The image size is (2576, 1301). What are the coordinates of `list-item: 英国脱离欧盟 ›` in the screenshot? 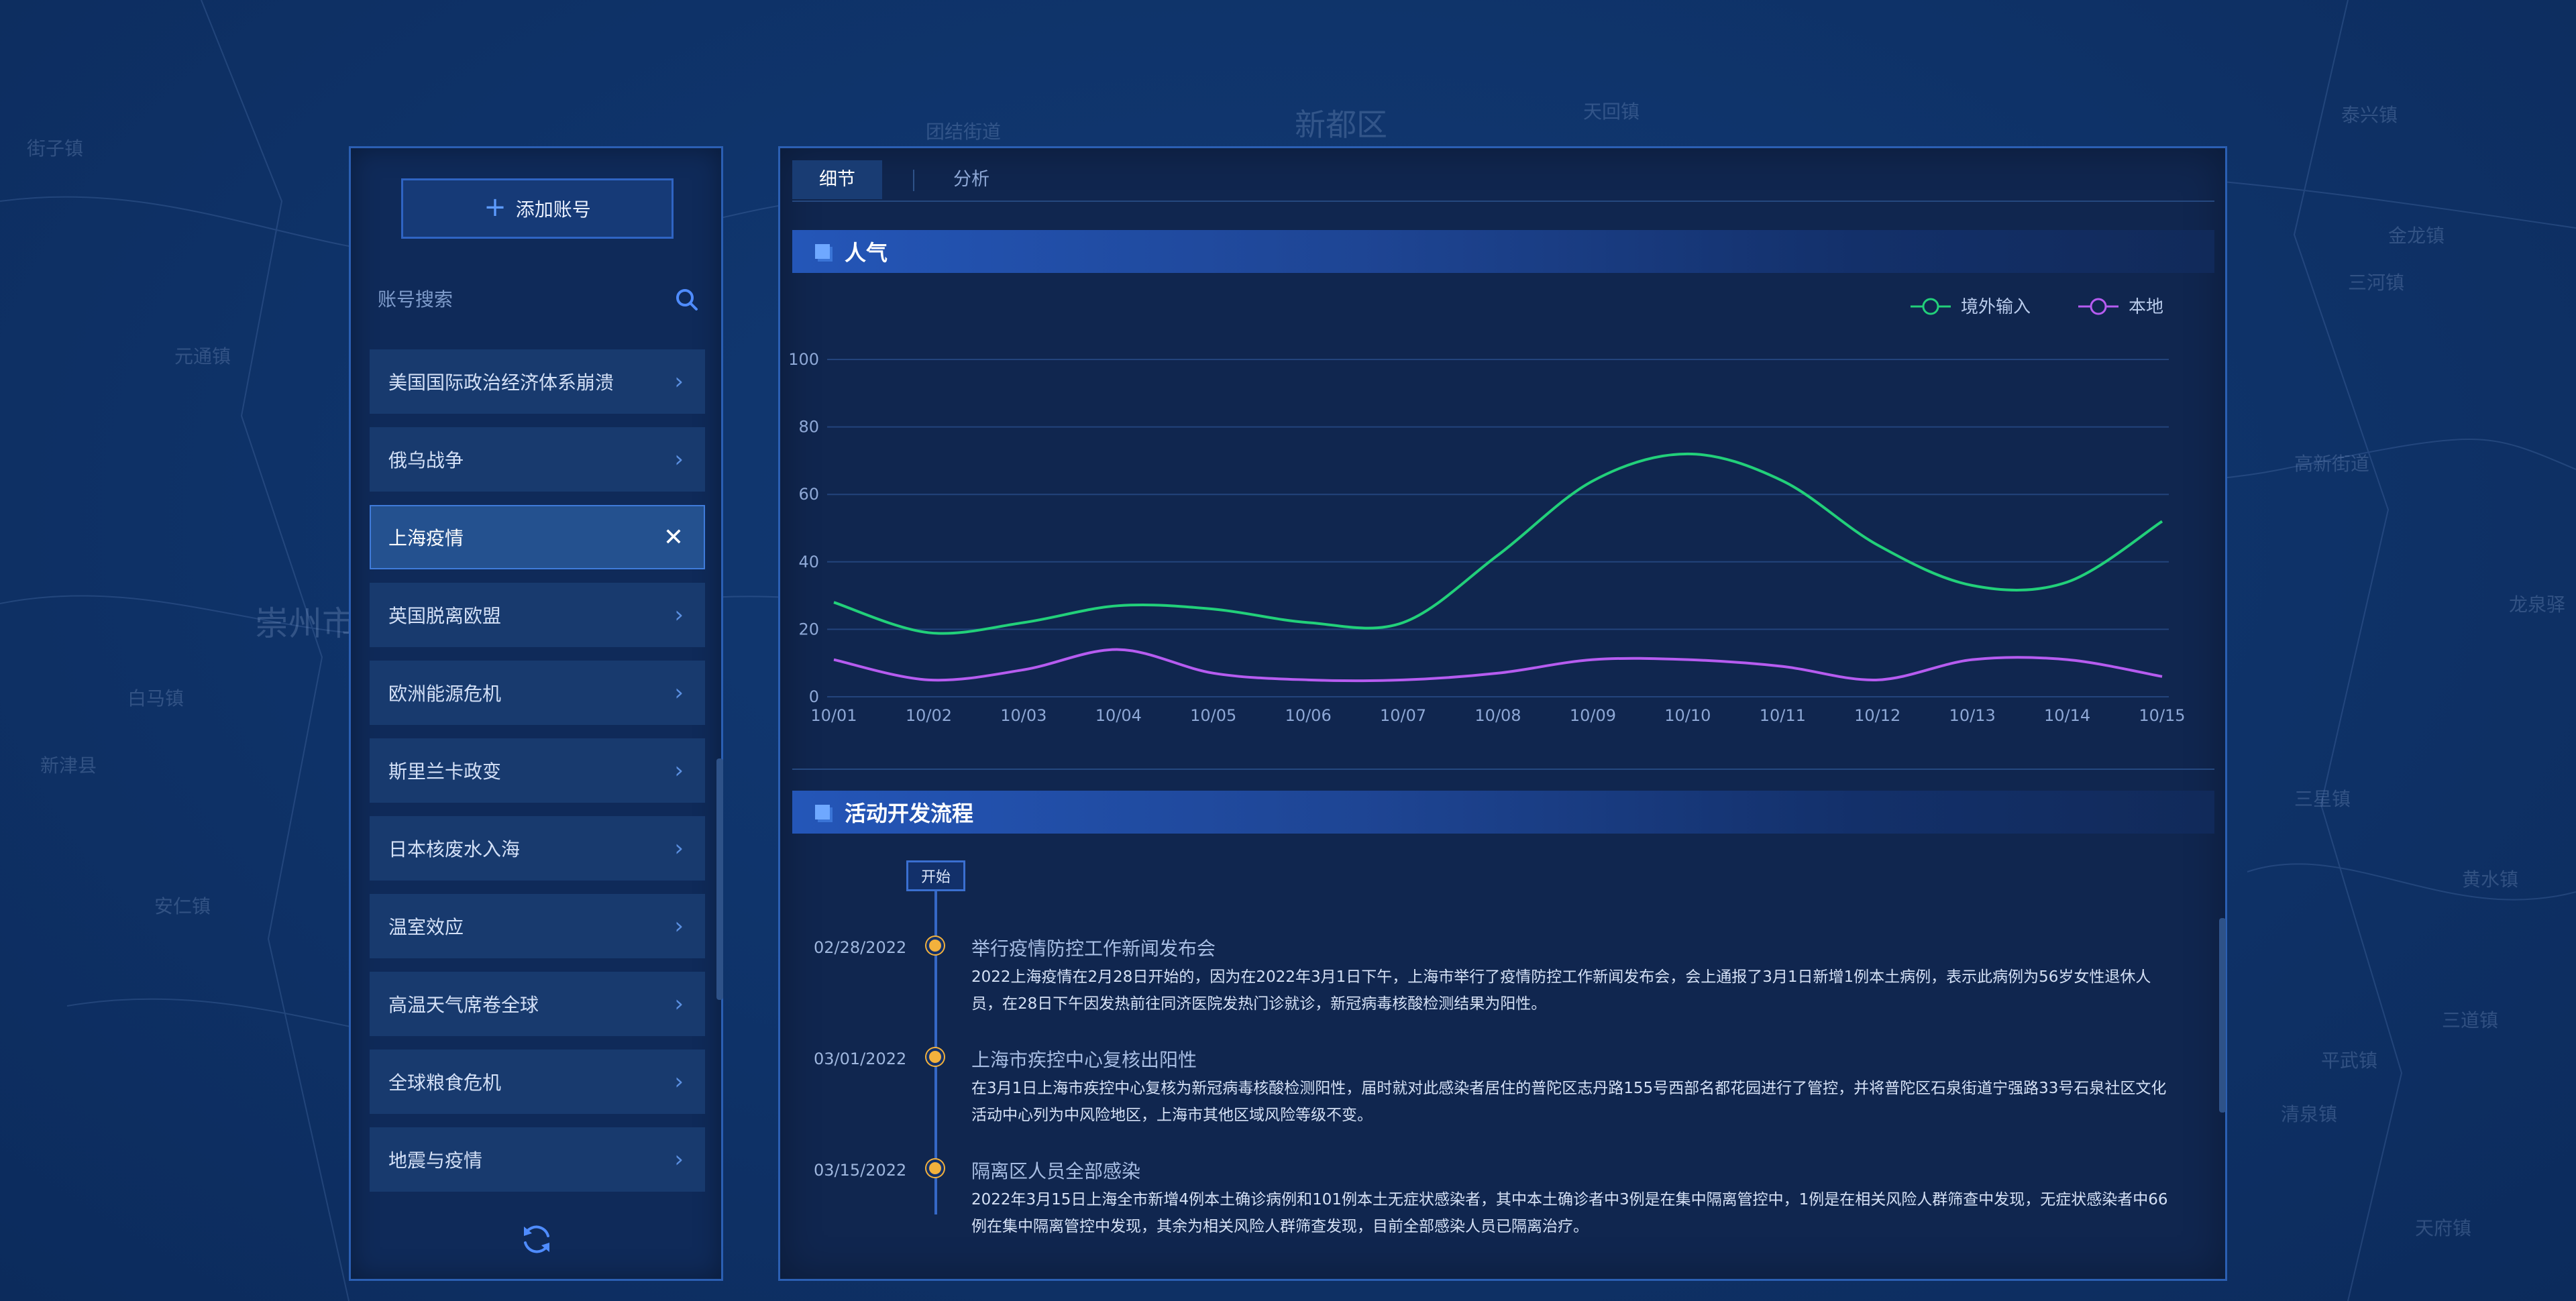 It's located at (537, 615).